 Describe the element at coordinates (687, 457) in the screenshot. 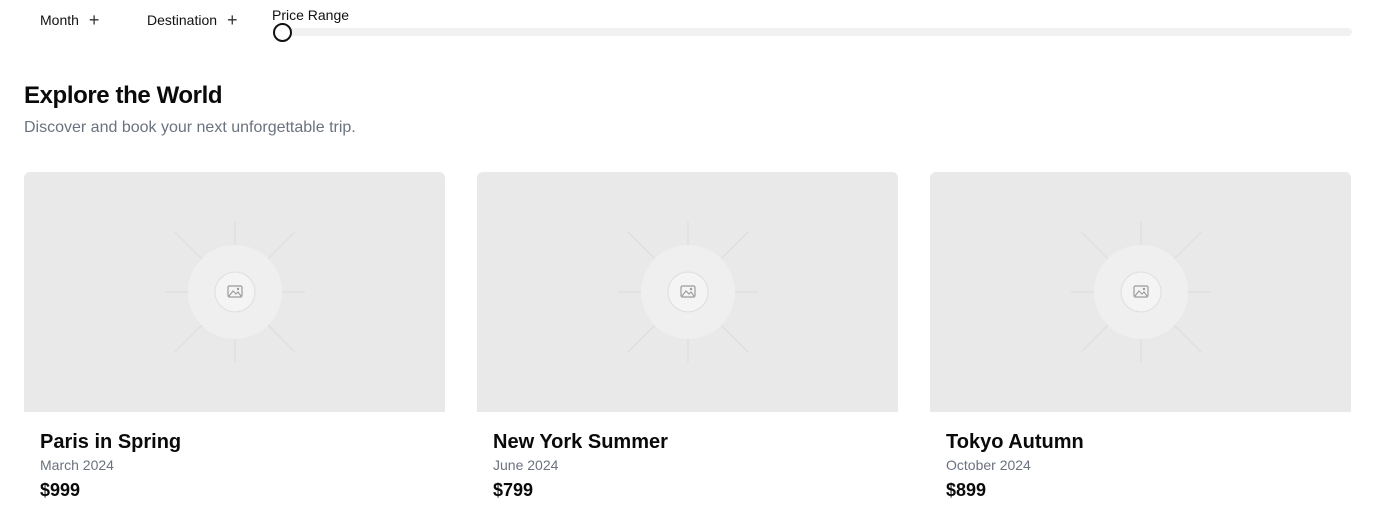

I see `trip-card-body: New York Summer June 2024 $799` at that location.